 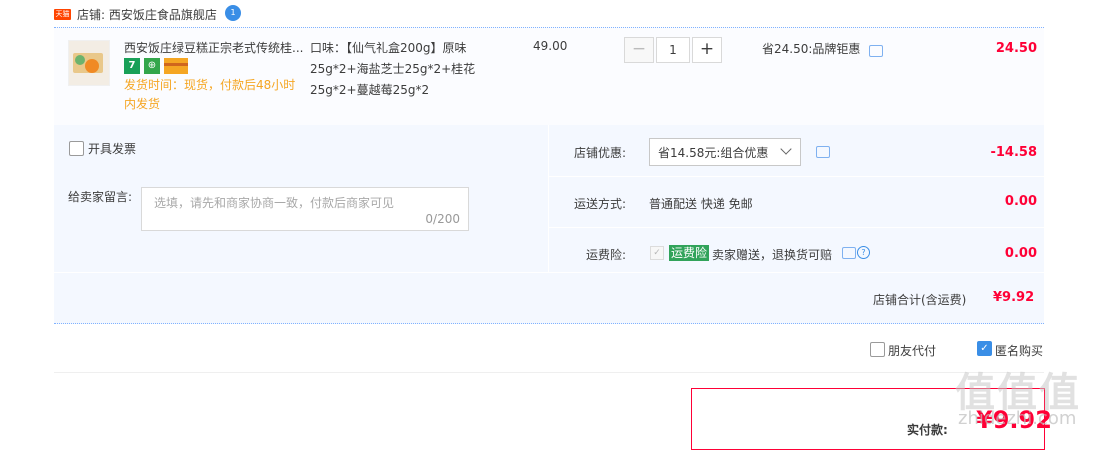 What do you see at coordinates (1016, 48) in the screenshot?
I see `item-total-price: 24.50` at bounding box center [1016, 48].